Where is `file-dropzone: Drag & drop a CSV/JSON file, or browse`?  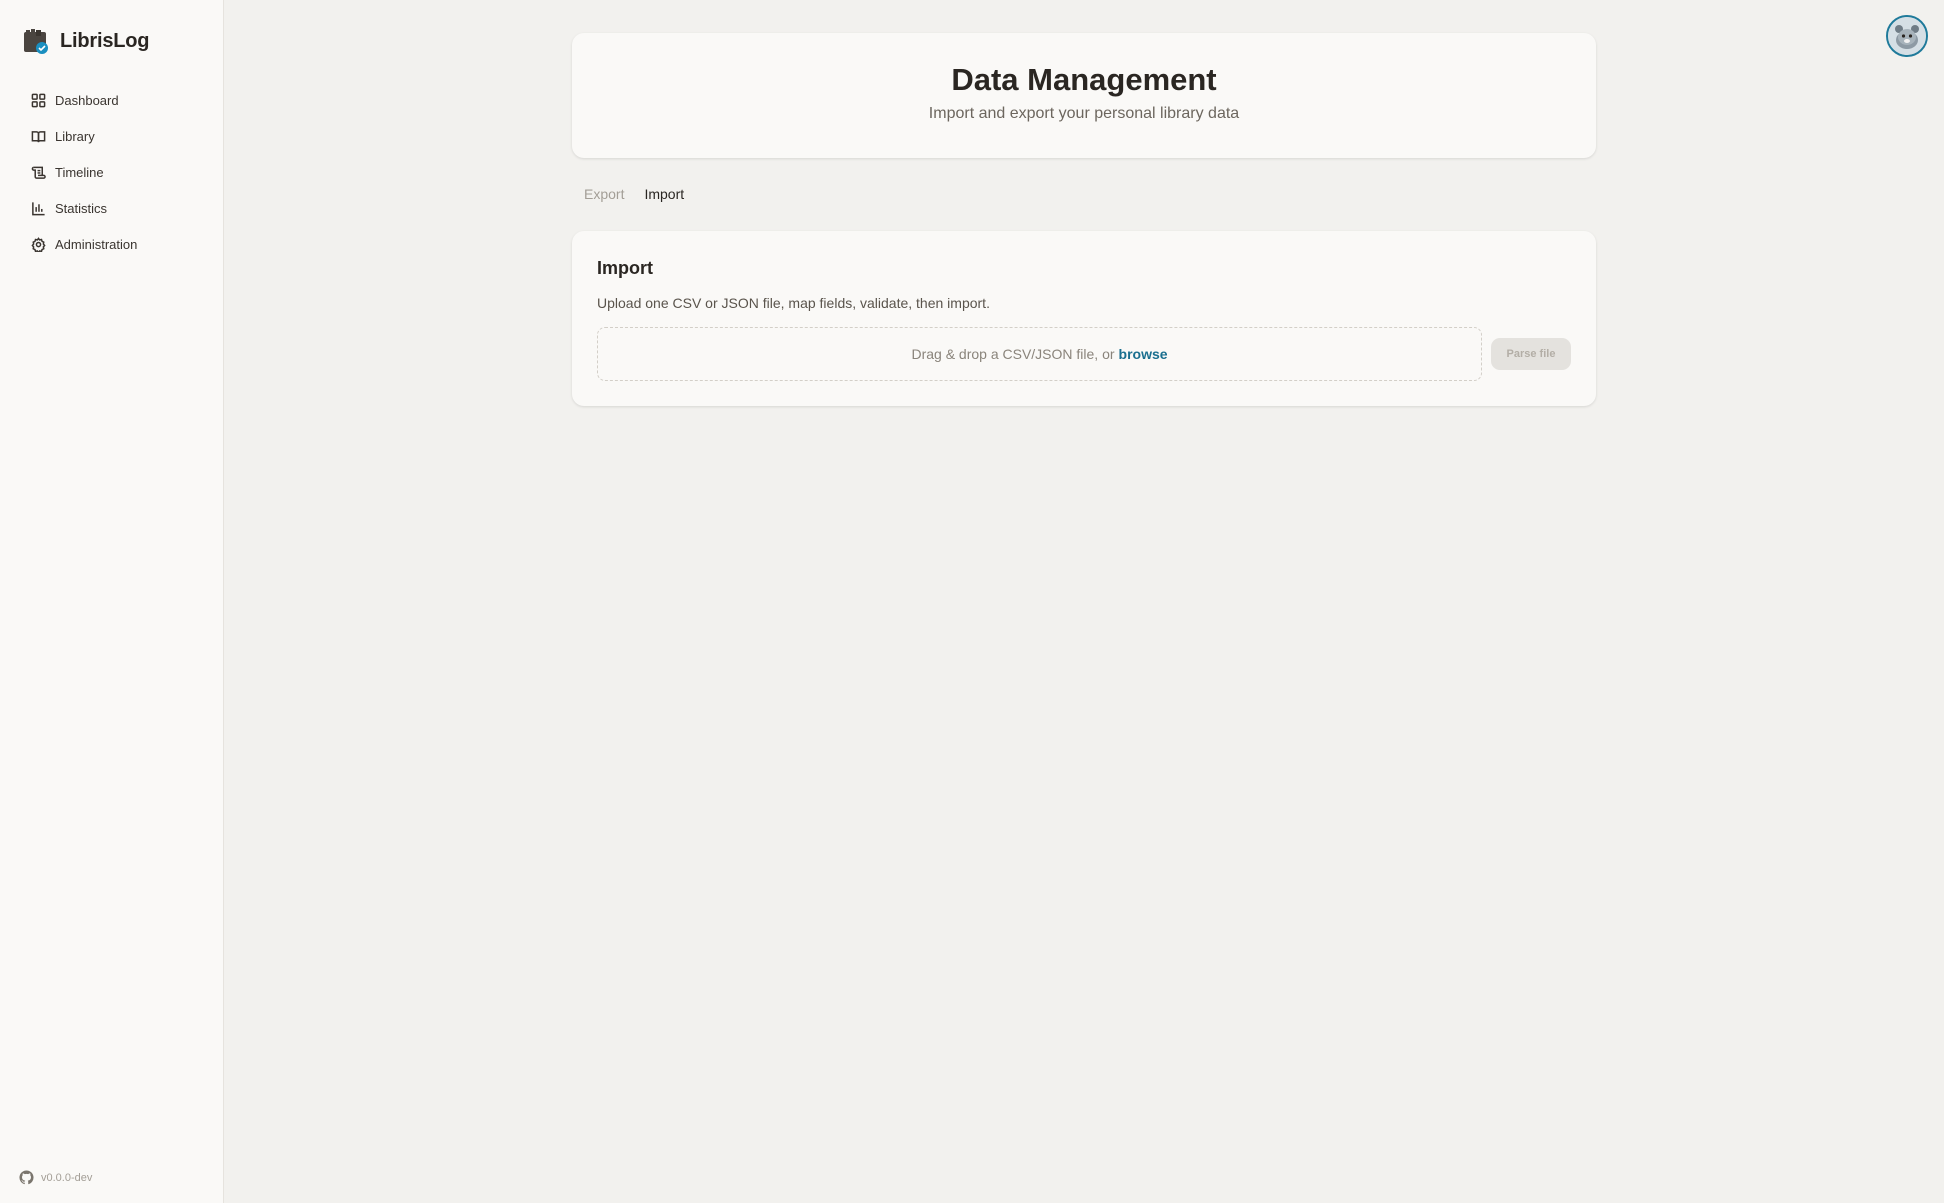 file-dropzone: Drag & drop a CSV/JSON file, or browse is located at coordinates (1039, 354).